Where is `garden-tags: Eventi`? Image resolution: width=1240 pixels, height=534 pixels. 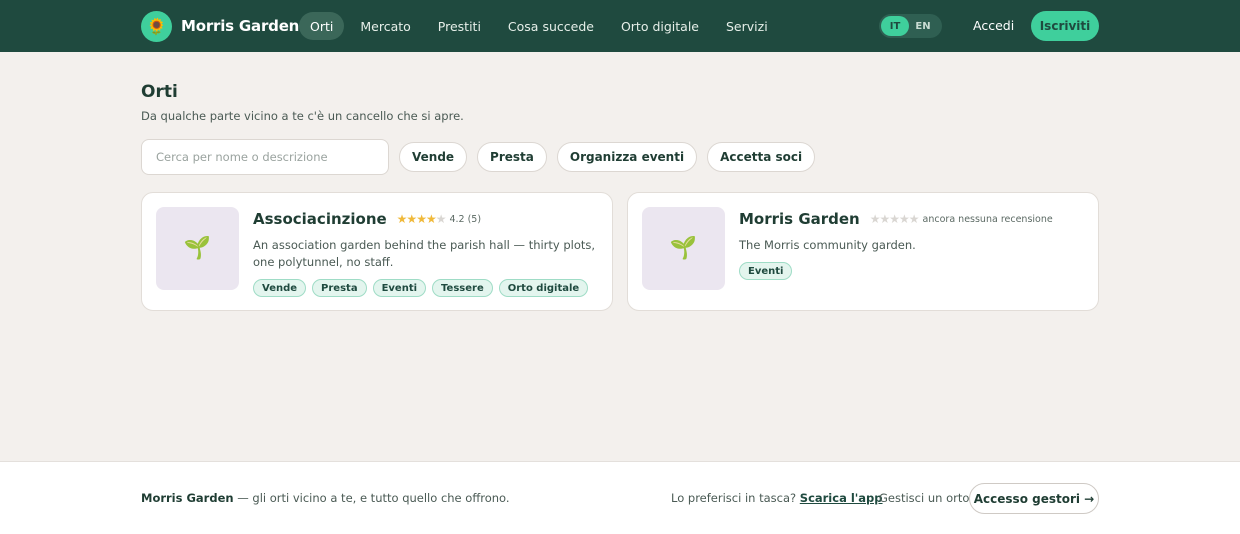
garden-tags: Eventi is located at coordinates (910, 271).